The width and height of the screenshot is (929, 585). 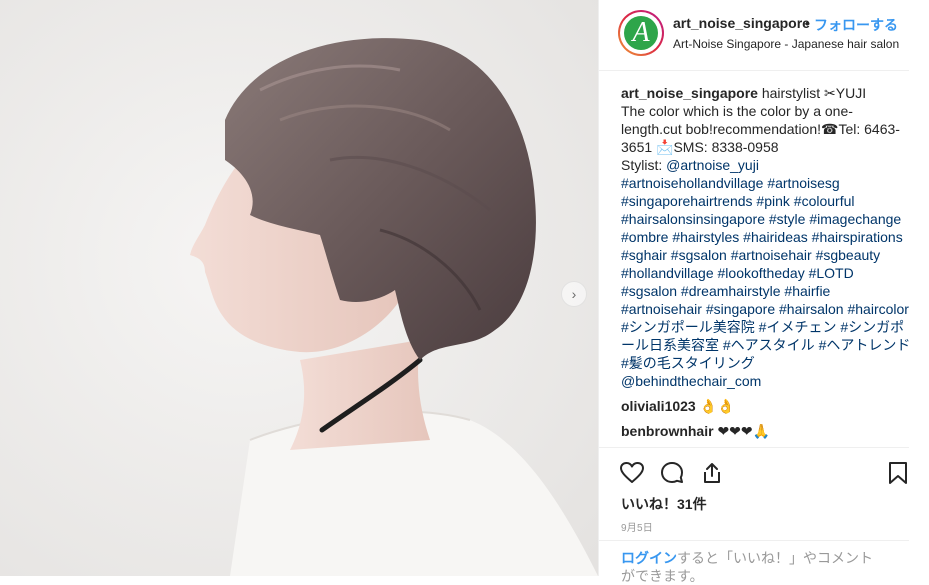 What do you see at coordinates (754, 562) in the screenshot?
I see `login-prompt: ログインすると「いいね！」やコメントができます。` at bounding box center [754, 562].